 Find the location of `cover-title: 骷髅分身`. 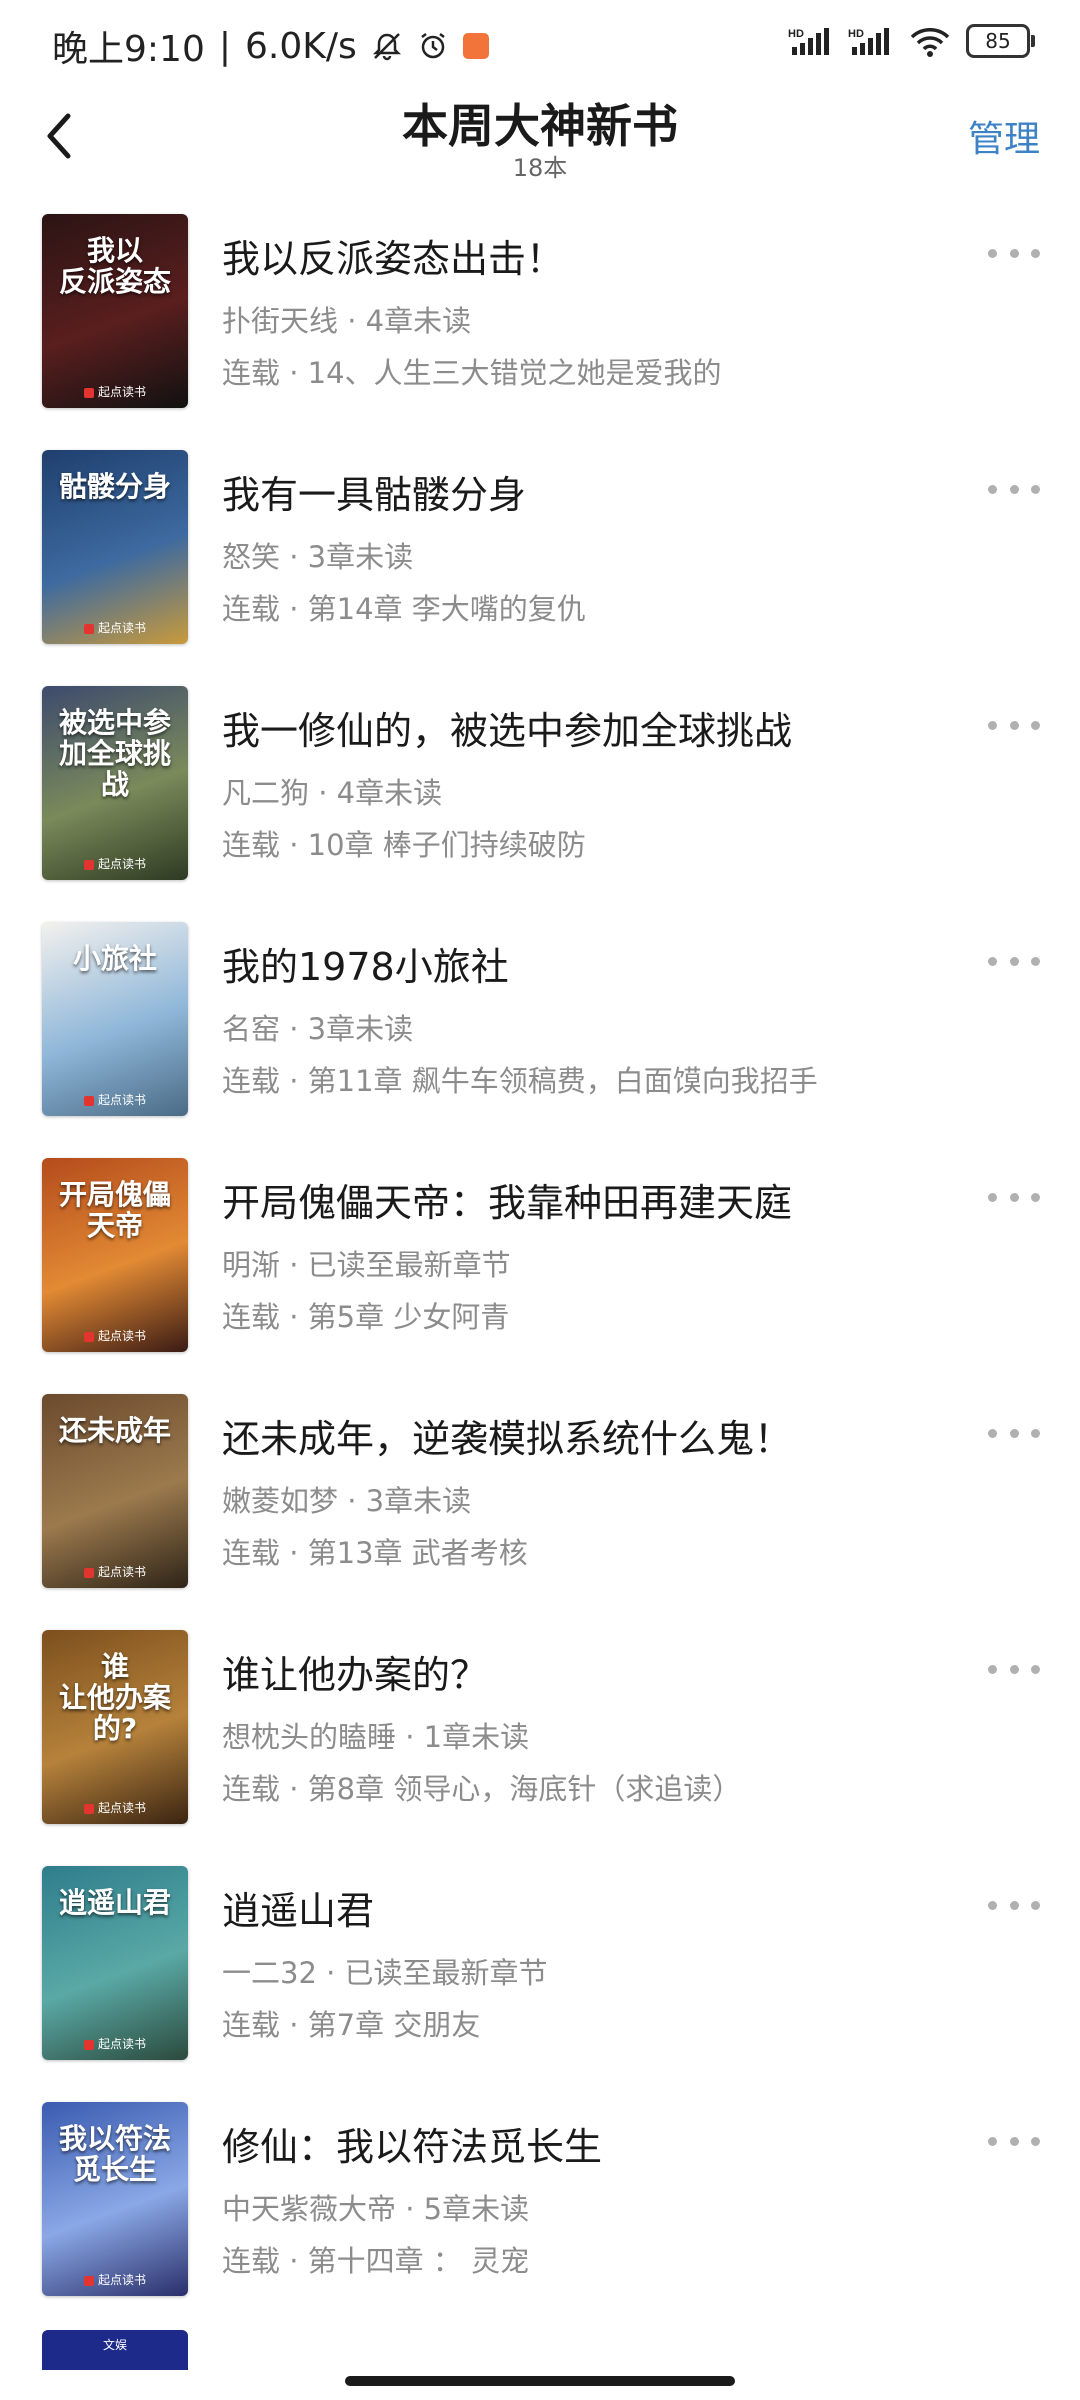

cover-title: 骷髅分身 is located at coordinates (114, 486).